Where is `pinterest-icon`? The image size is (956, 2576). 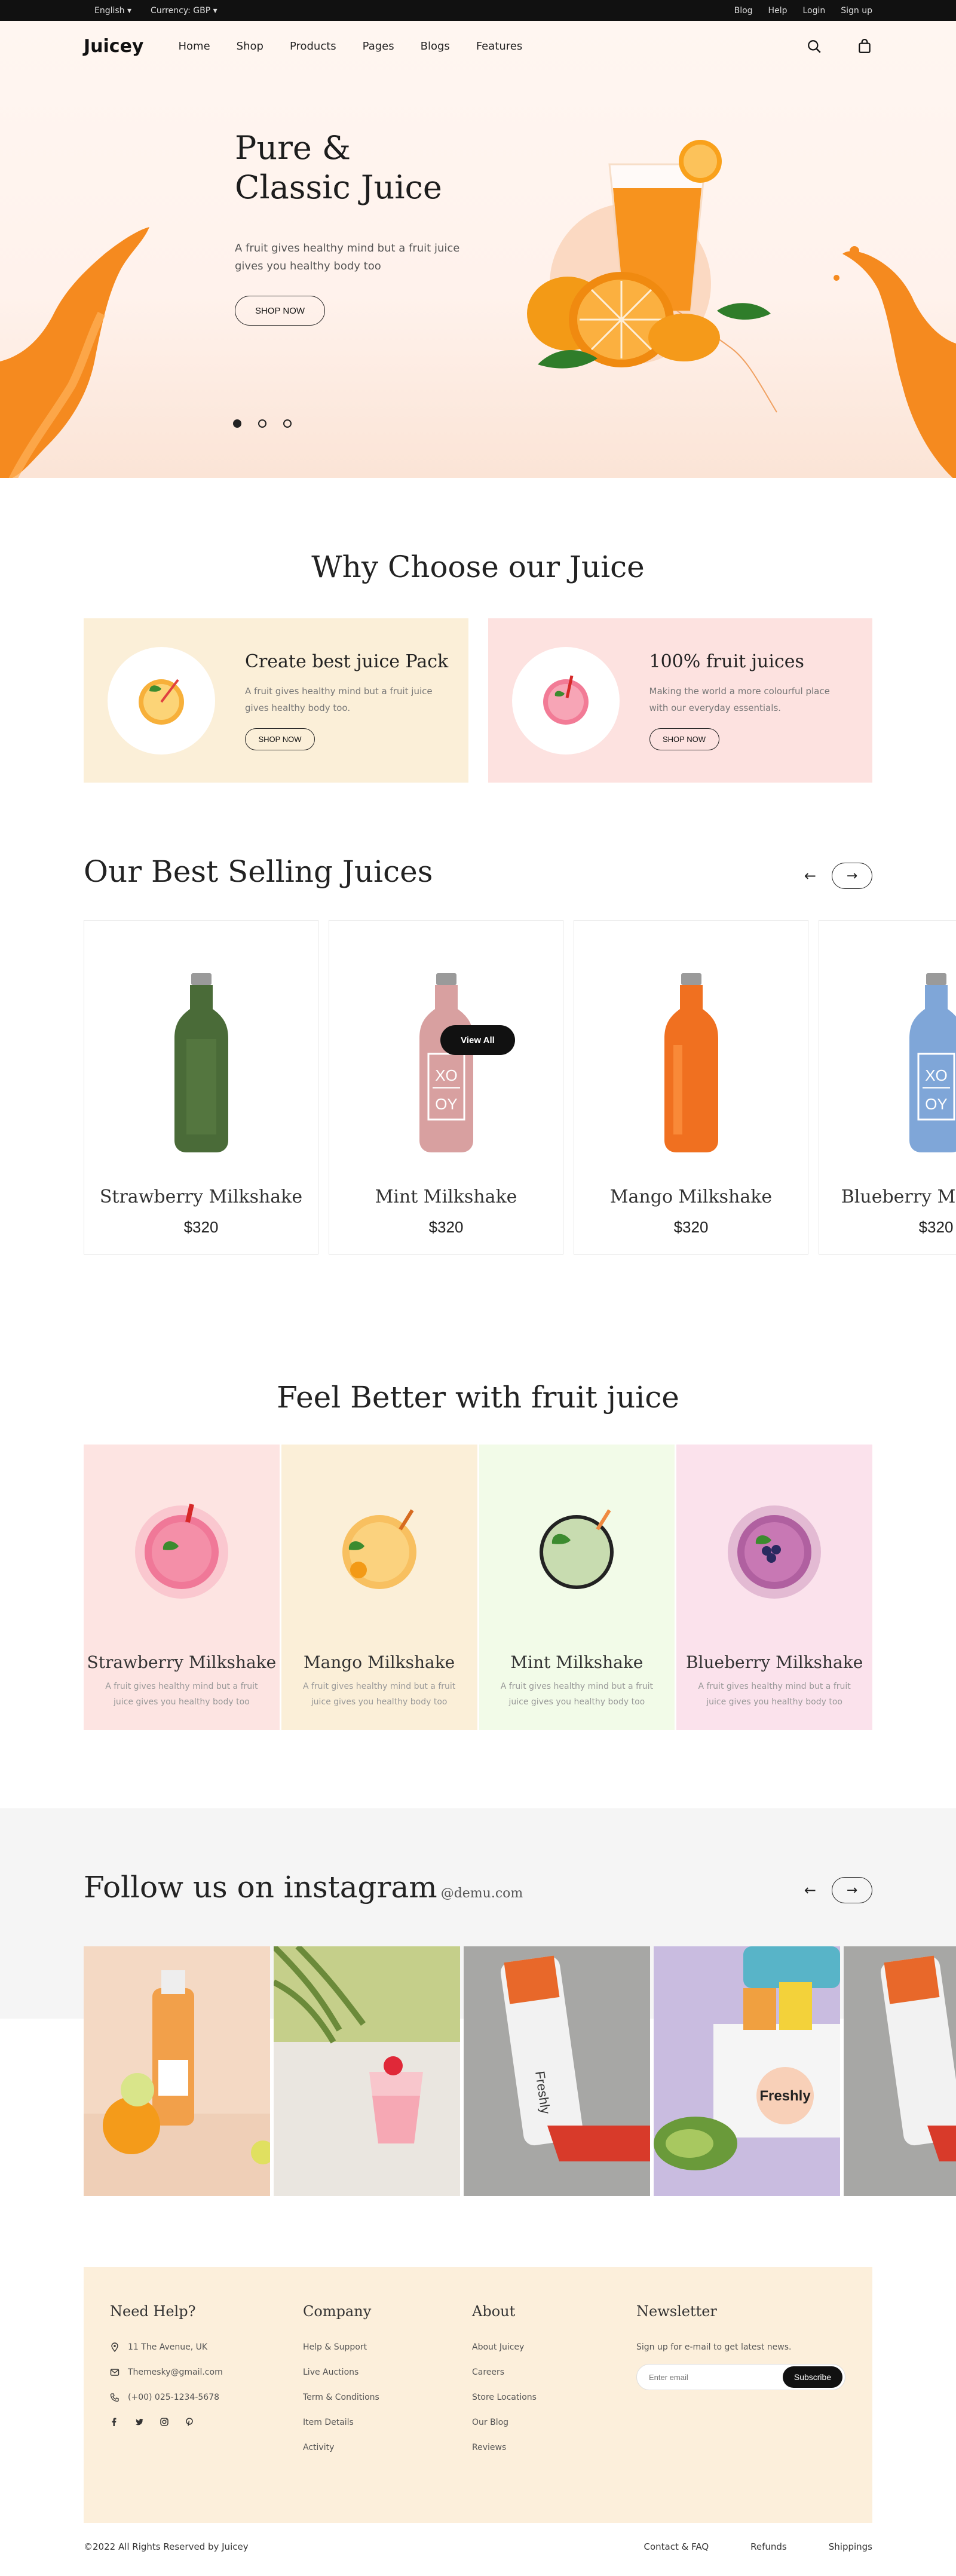 pinterest-icon is located at coordinates (189, 2422).